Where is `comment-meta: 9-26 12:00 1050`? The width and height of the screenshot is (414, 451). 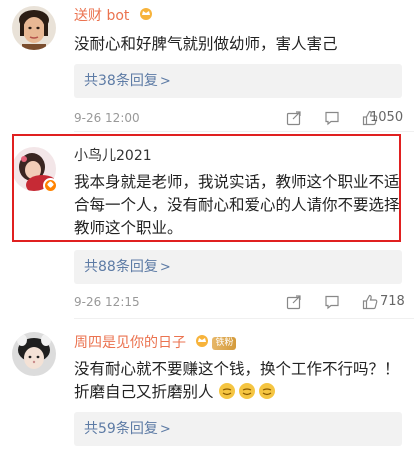
comment-meta: 9-26 12:00 1050 is located at coordinates (239, 119).